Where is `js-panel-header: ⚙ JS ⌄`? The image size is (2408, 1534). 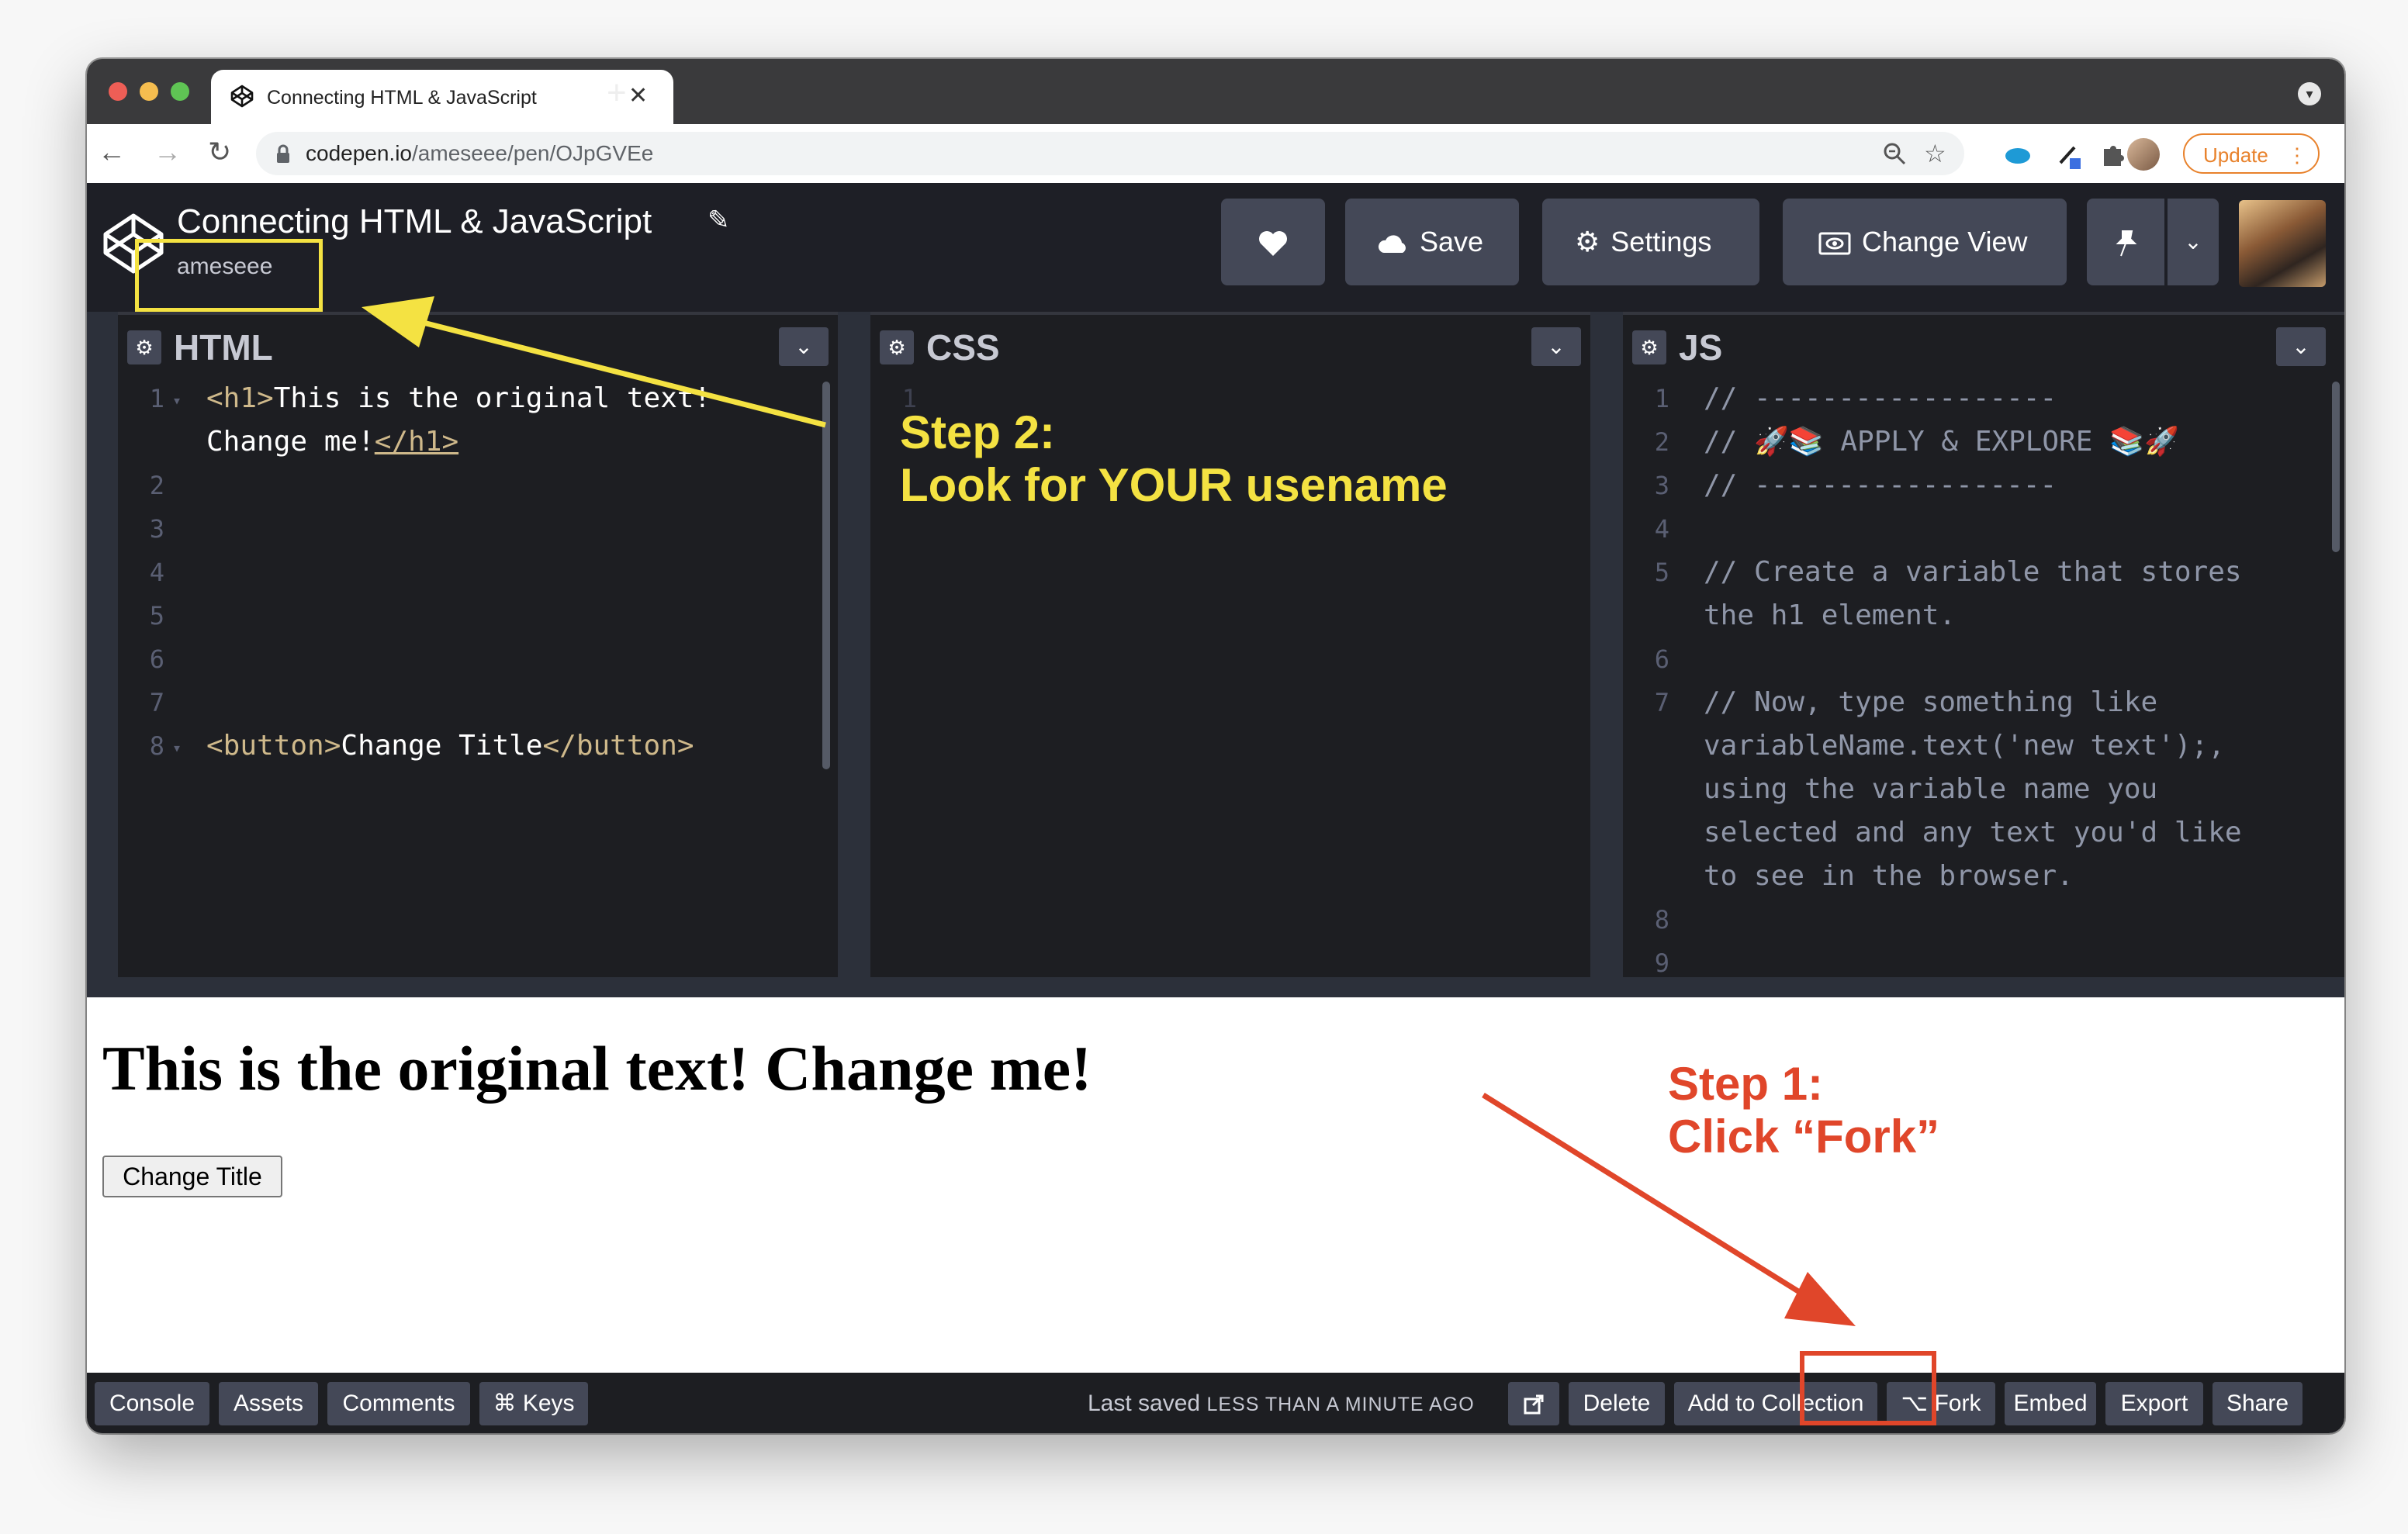
js-panel-header: ⚙ JS ⌄ is located at coordinates (1983, 344).